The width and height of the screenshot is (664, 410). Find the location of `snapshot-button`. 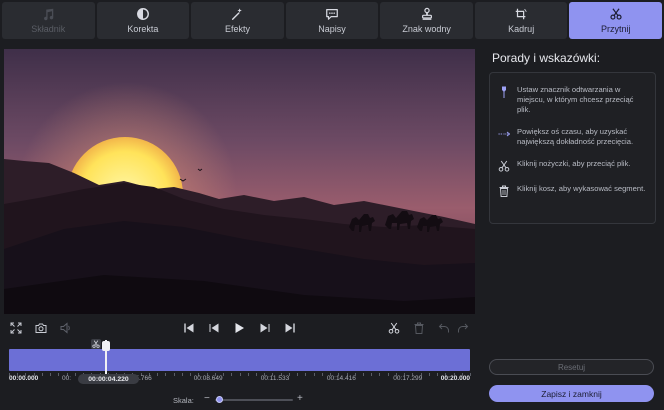

snapshot-button is located at coordinates (41, 328).